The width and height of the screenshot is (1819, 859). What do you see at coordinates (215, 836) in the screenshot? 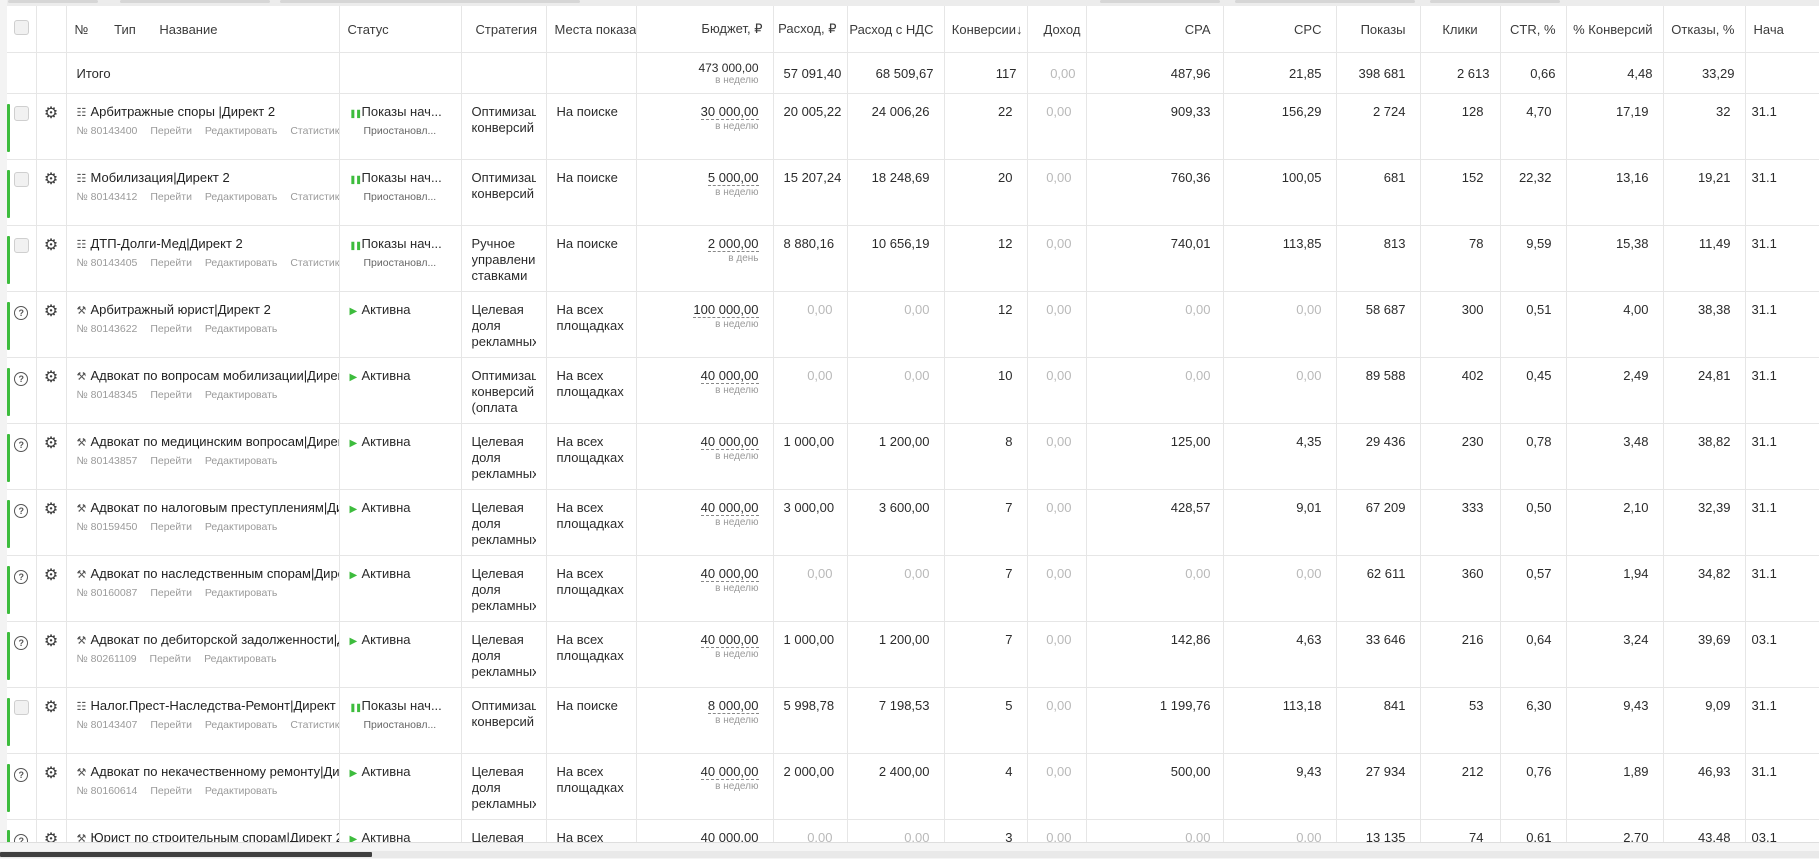
I see `campaign-name: Юрист по строительным спорам|Директ 2` at bounding box center [215, 836].